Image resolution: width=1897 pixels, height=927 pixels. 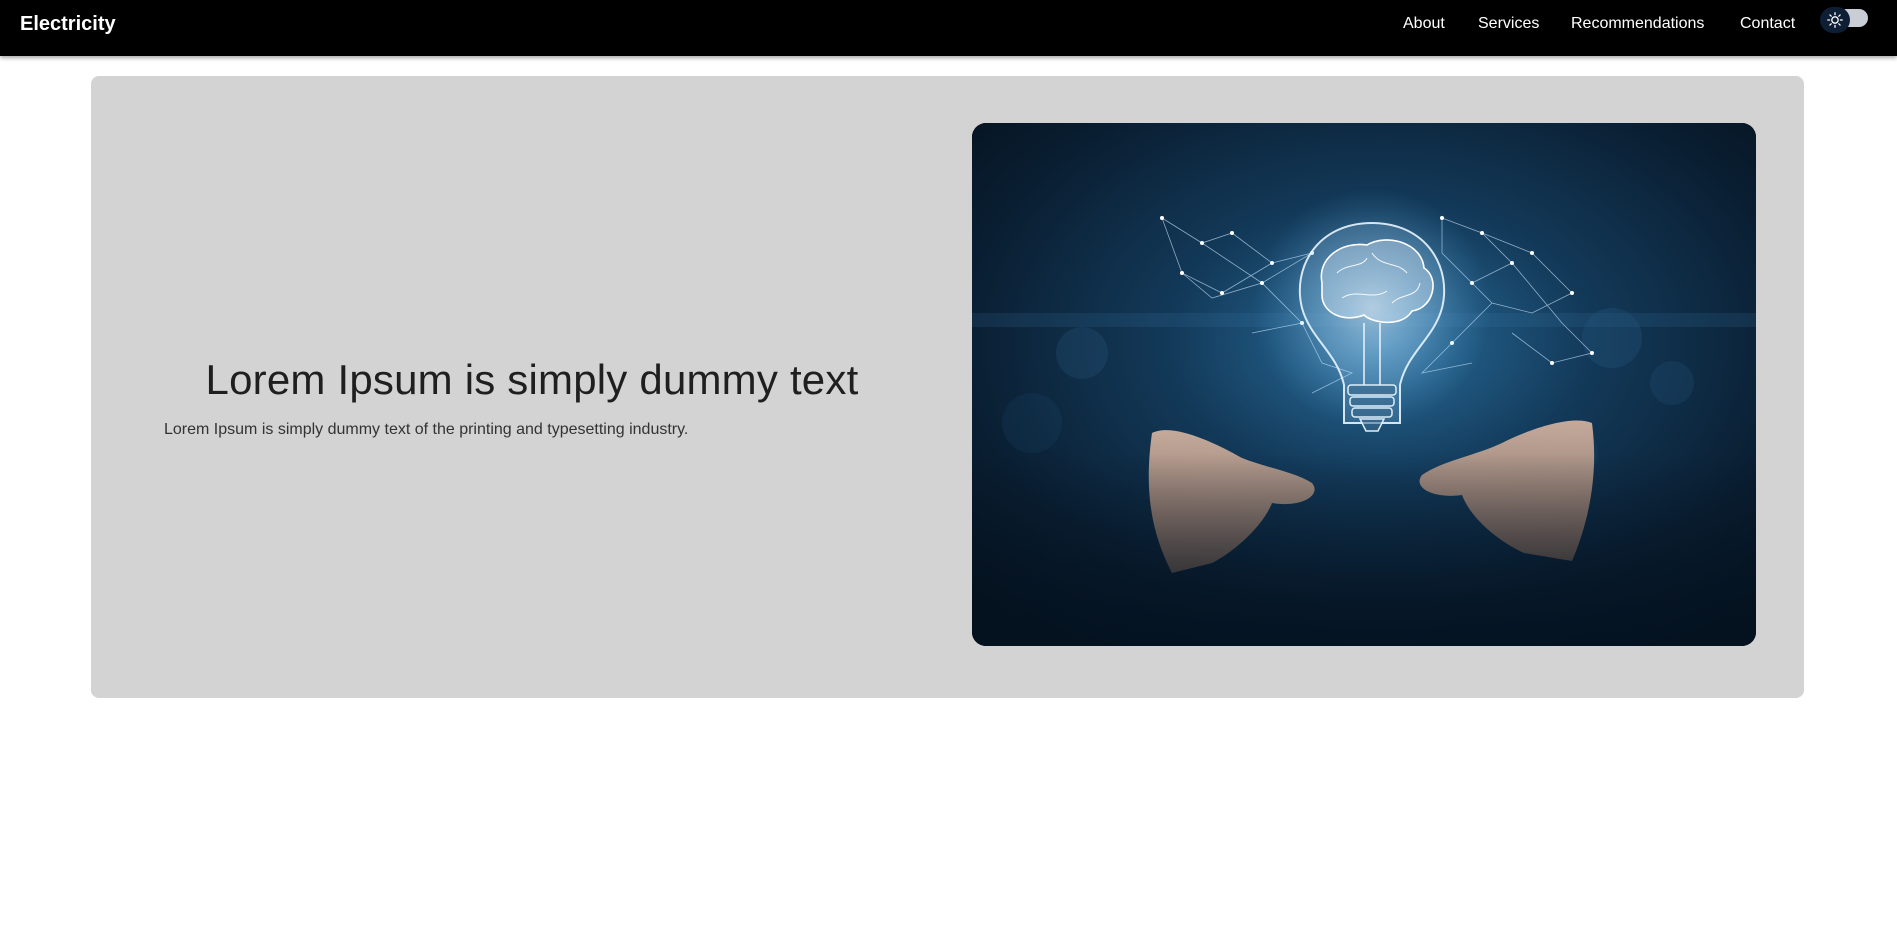 What do you see at coordinates (68, 24) in the screenshot?
I see `brand-logo-link: Electricity` at bounding box center [68, 24].